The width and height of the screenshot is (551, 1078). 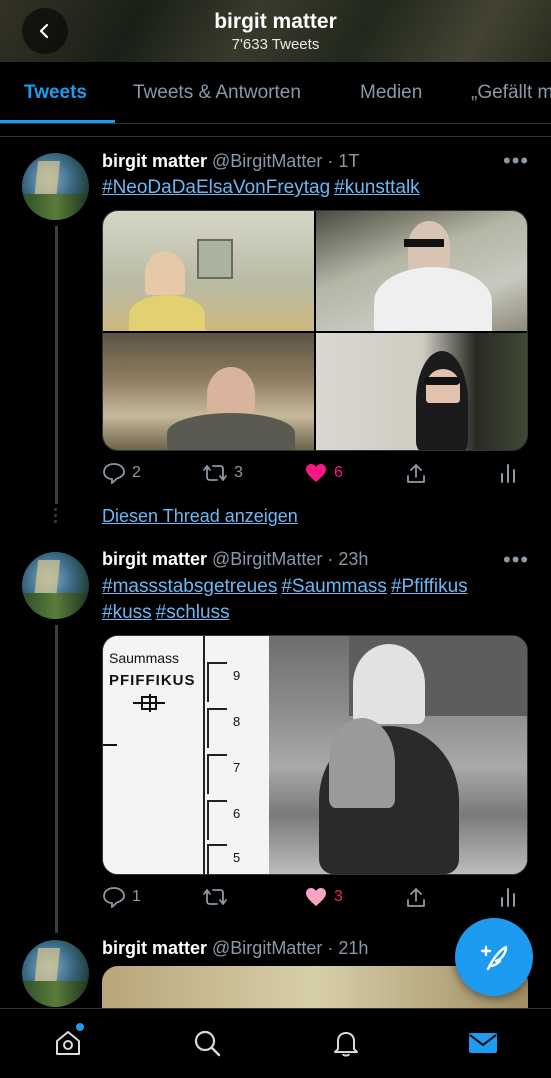 I want to click on tweet-header: birgit matter @BirgitMatter · 23h, so click(x=235, y=559).